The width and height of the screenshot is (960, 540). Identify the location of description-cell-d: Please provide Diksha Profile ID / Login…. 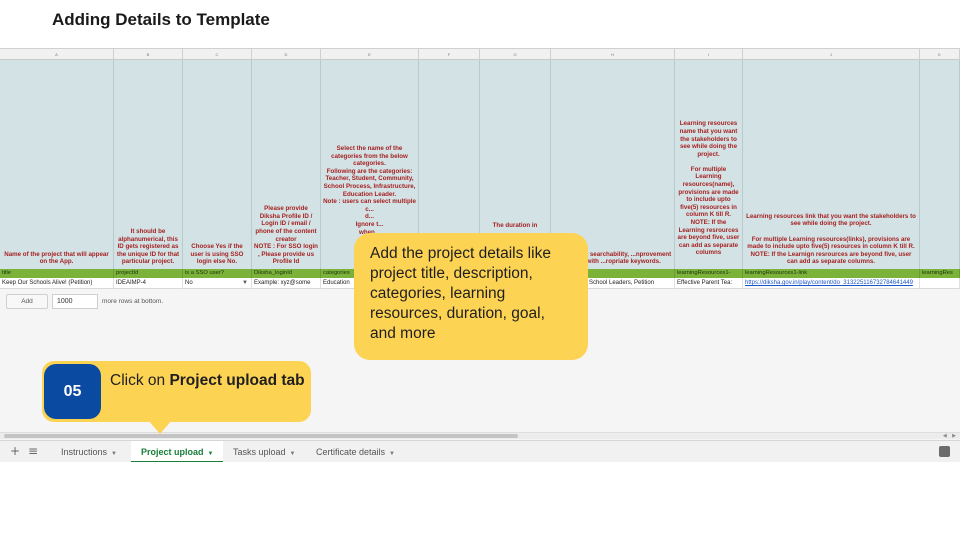
(286, 164).